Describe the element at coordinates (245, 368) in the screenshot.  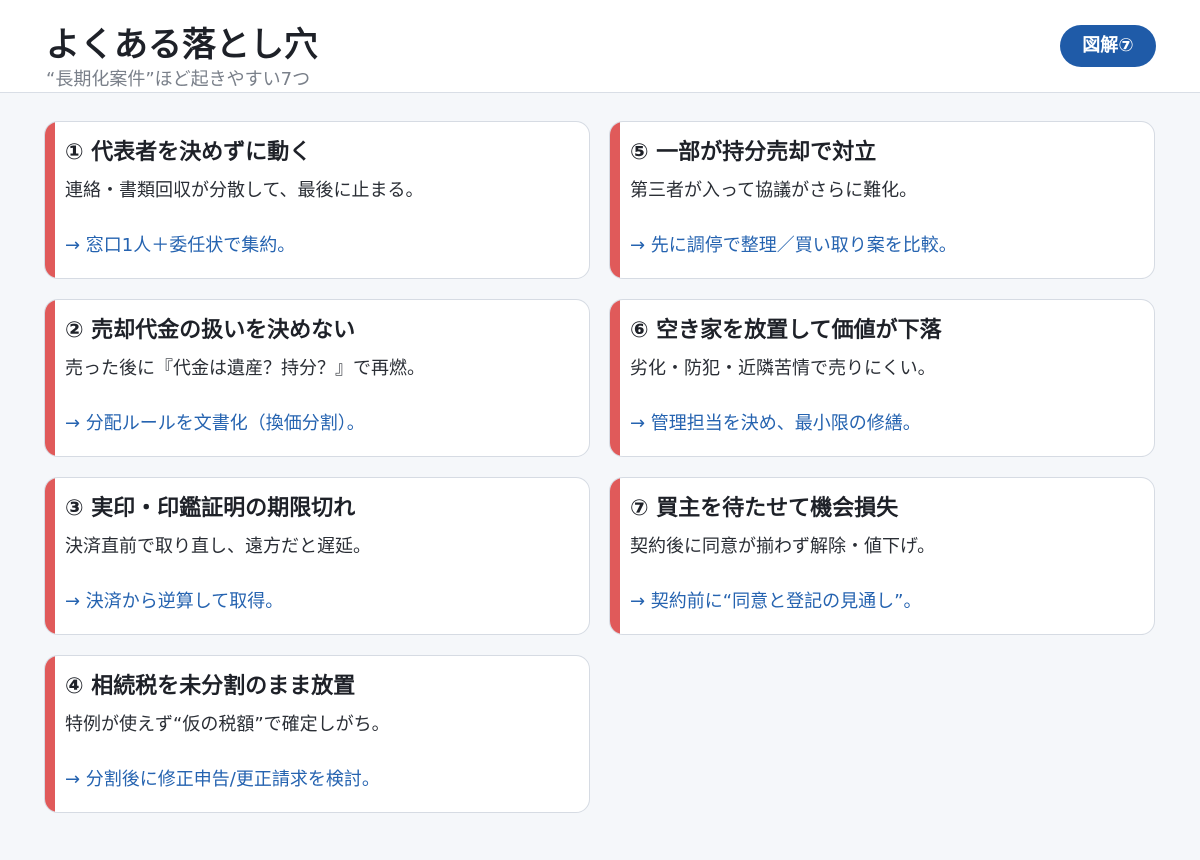
I see `card-description: 売った後に『代金は遺産？持分？』で再燃。` at that location.